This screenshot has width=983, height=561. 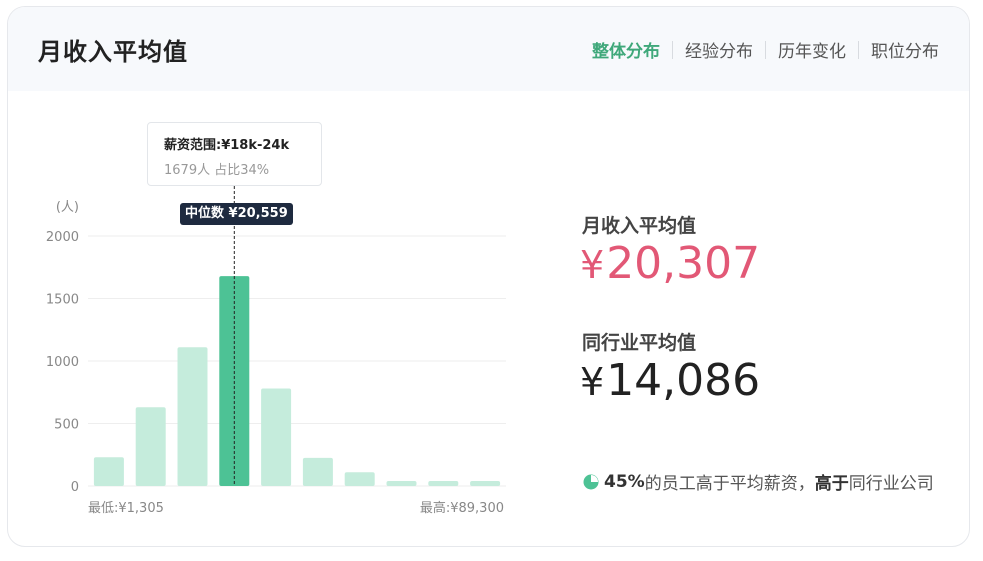 What do you see at coordinates (891, 484) in the screenshot?
I see `comparison-text-2: 同行业公司` at bounding box center [891, 484].